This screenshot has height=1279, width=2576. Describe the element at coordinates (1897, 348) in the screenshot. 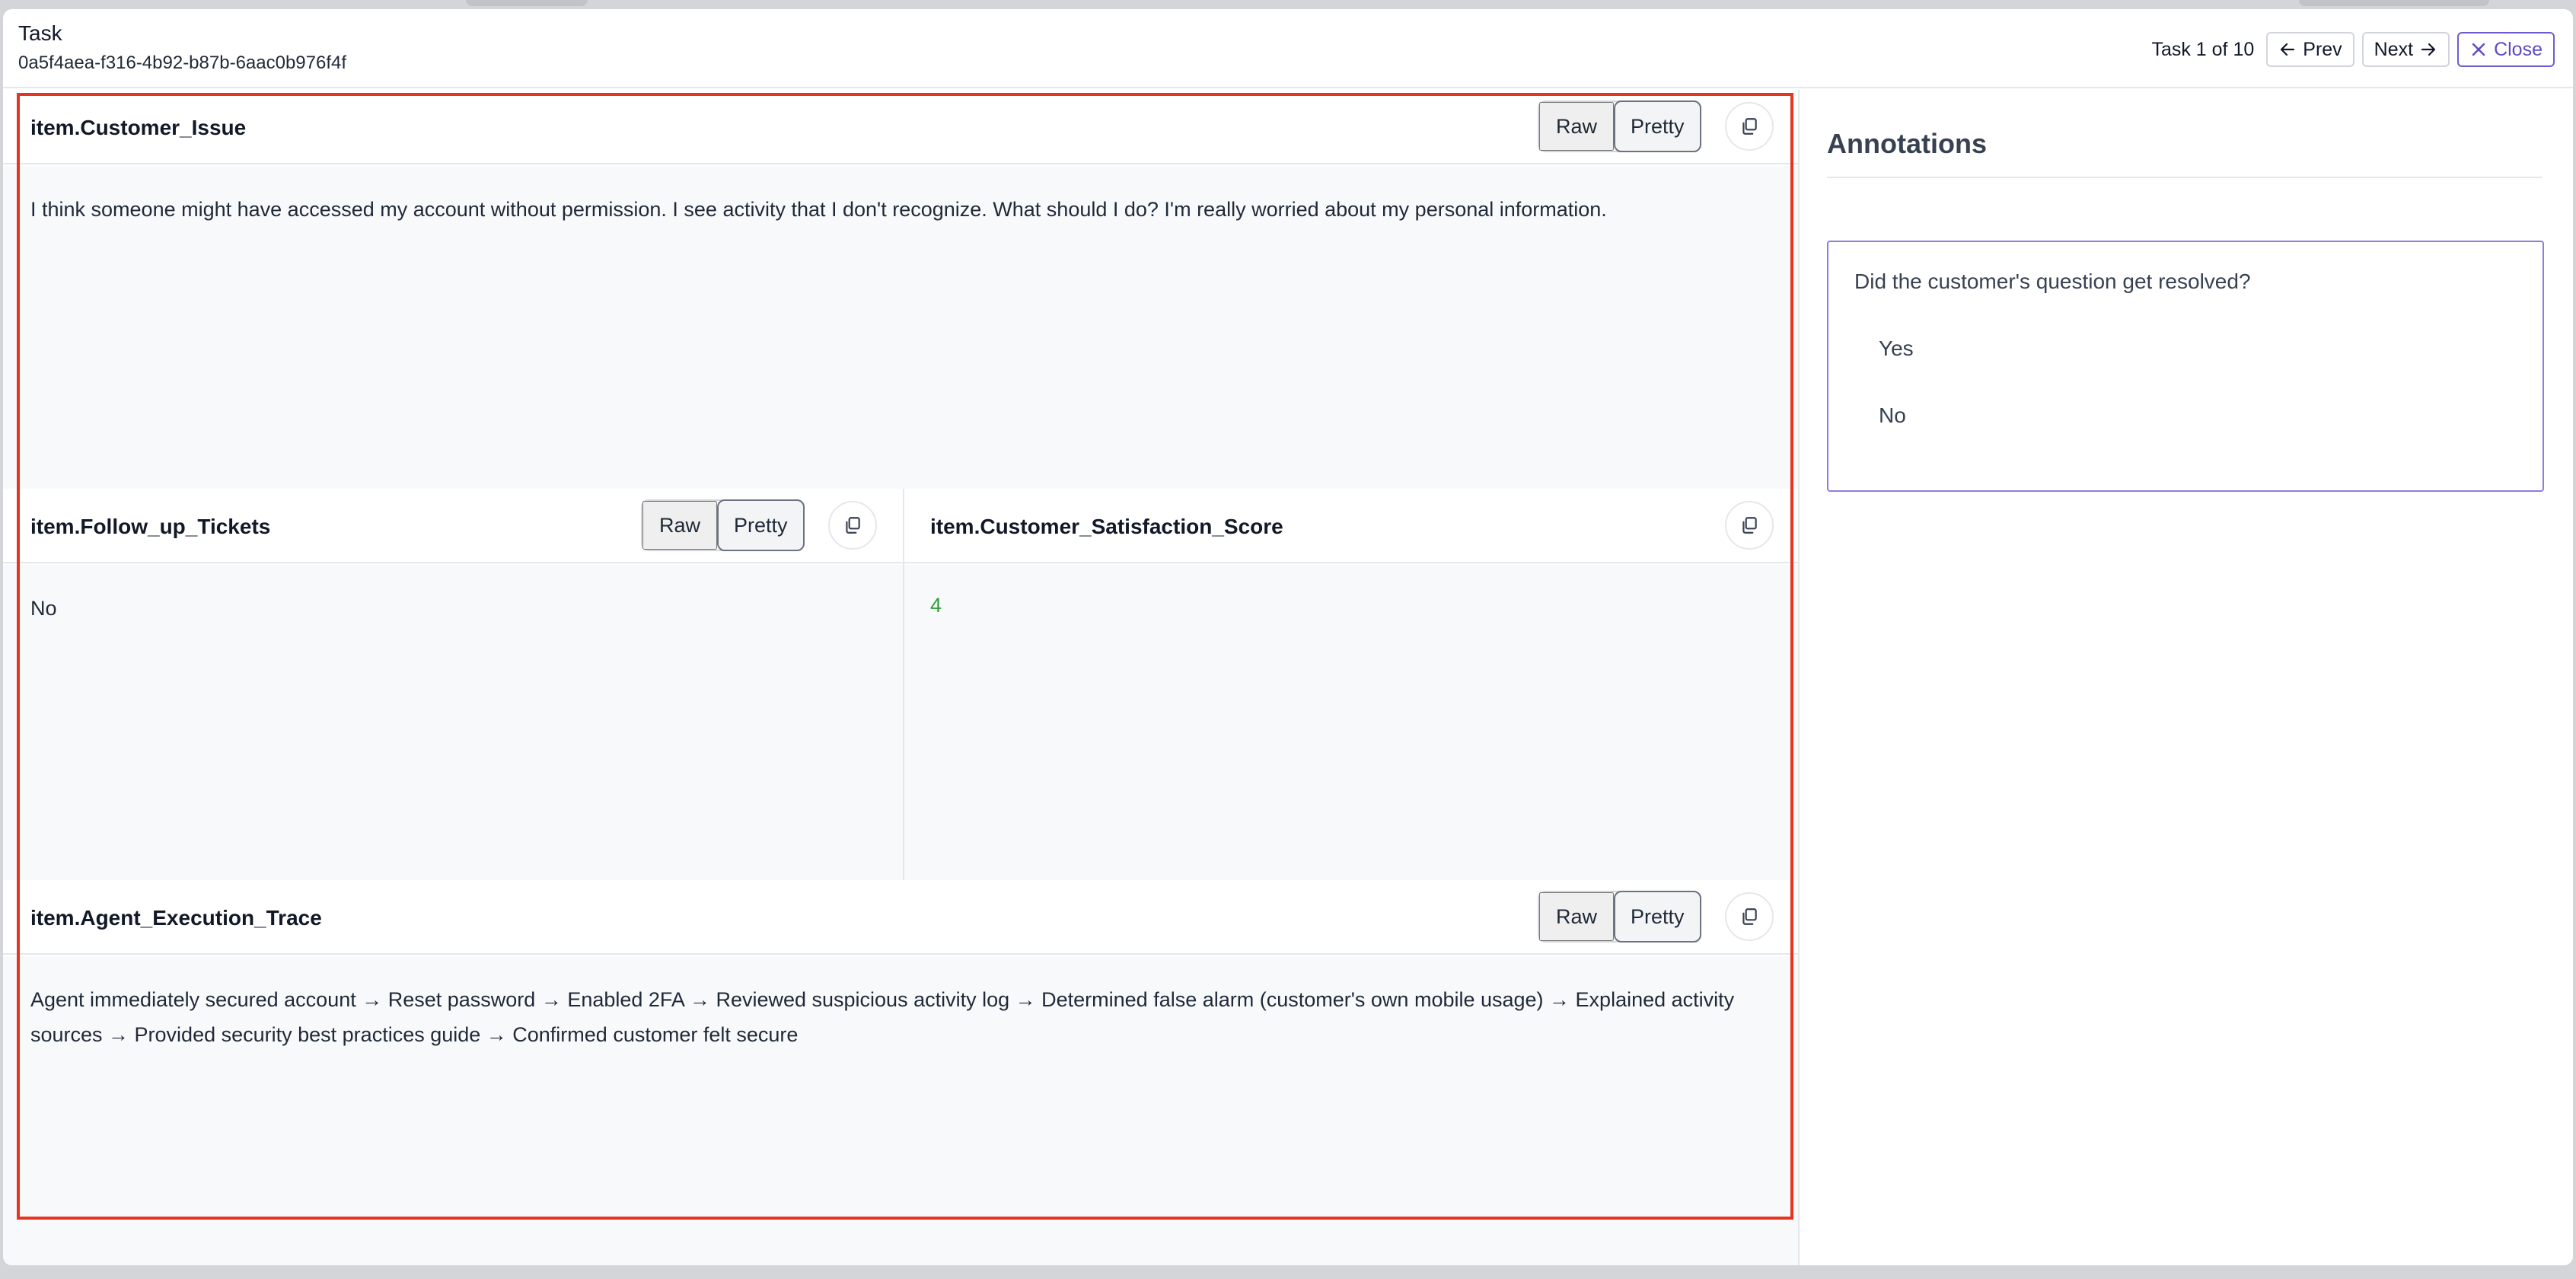

I see `option-yes: Yes` at that location.